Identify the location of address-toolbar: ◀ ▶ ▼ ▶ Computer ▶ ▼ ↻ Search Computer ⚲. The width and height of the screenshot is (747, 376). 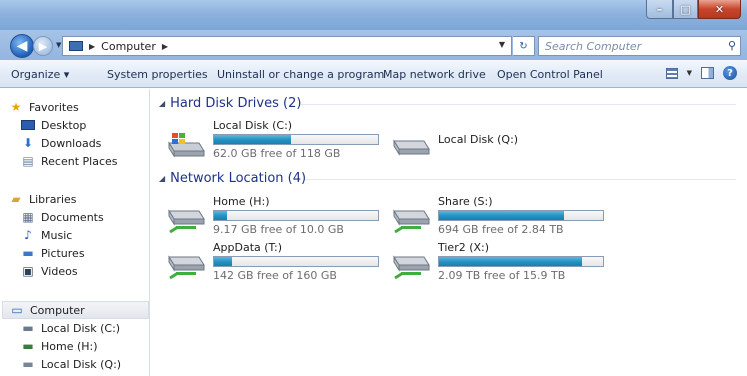
(373, 45).